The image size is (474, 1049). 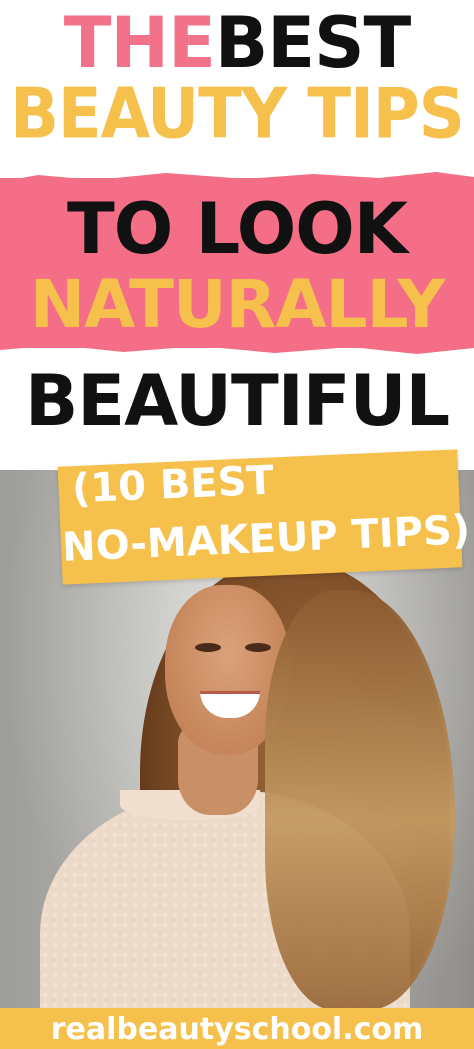 I want to click on headline-best: BEST, so click(x=312, y=43).